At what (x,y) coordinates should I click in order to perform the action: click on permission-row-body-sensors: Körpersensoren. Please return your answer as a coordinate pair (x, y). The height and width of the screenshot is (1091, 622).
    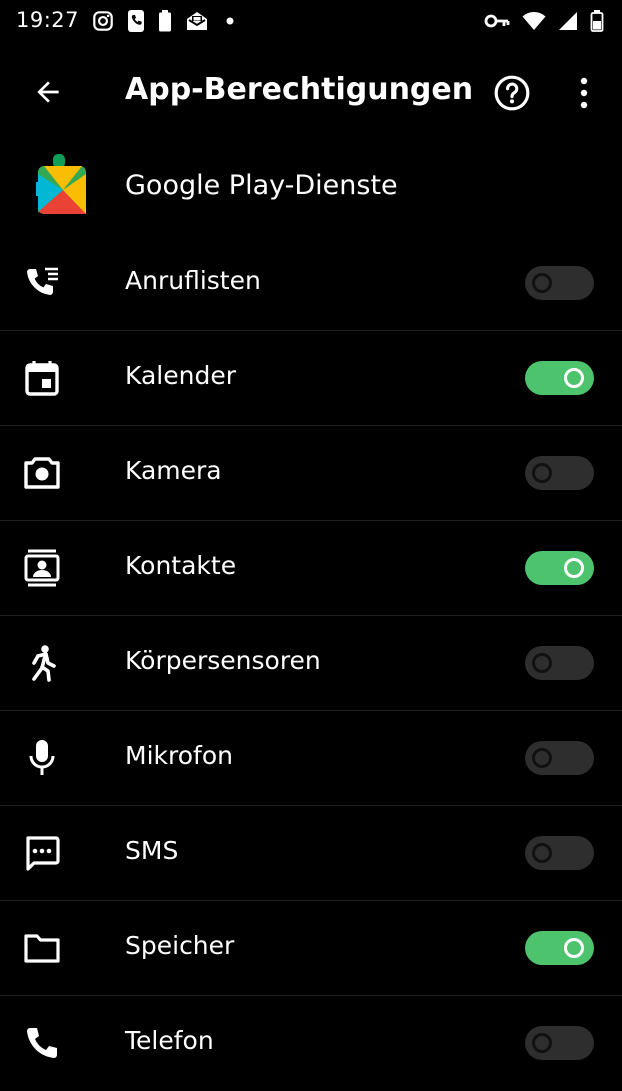
    Looking at the image, I should click on (311, 663).